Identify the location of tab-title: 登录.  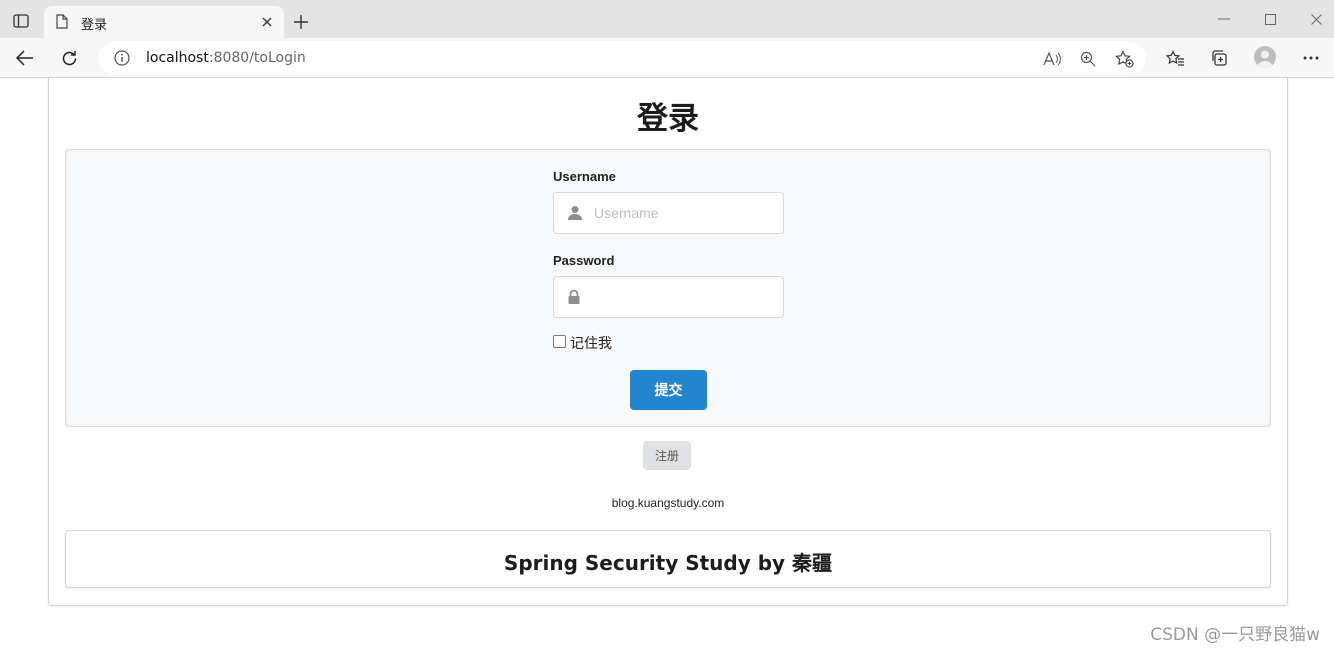
(94, 25).